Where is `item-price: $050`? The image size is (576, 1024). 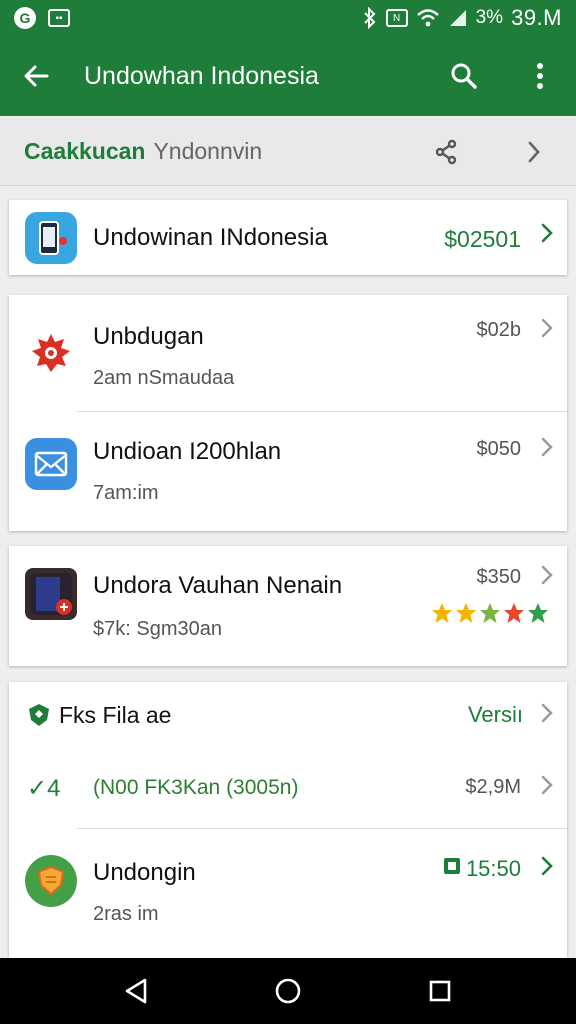
item-price: $050 is located at coordinates (499, 449).